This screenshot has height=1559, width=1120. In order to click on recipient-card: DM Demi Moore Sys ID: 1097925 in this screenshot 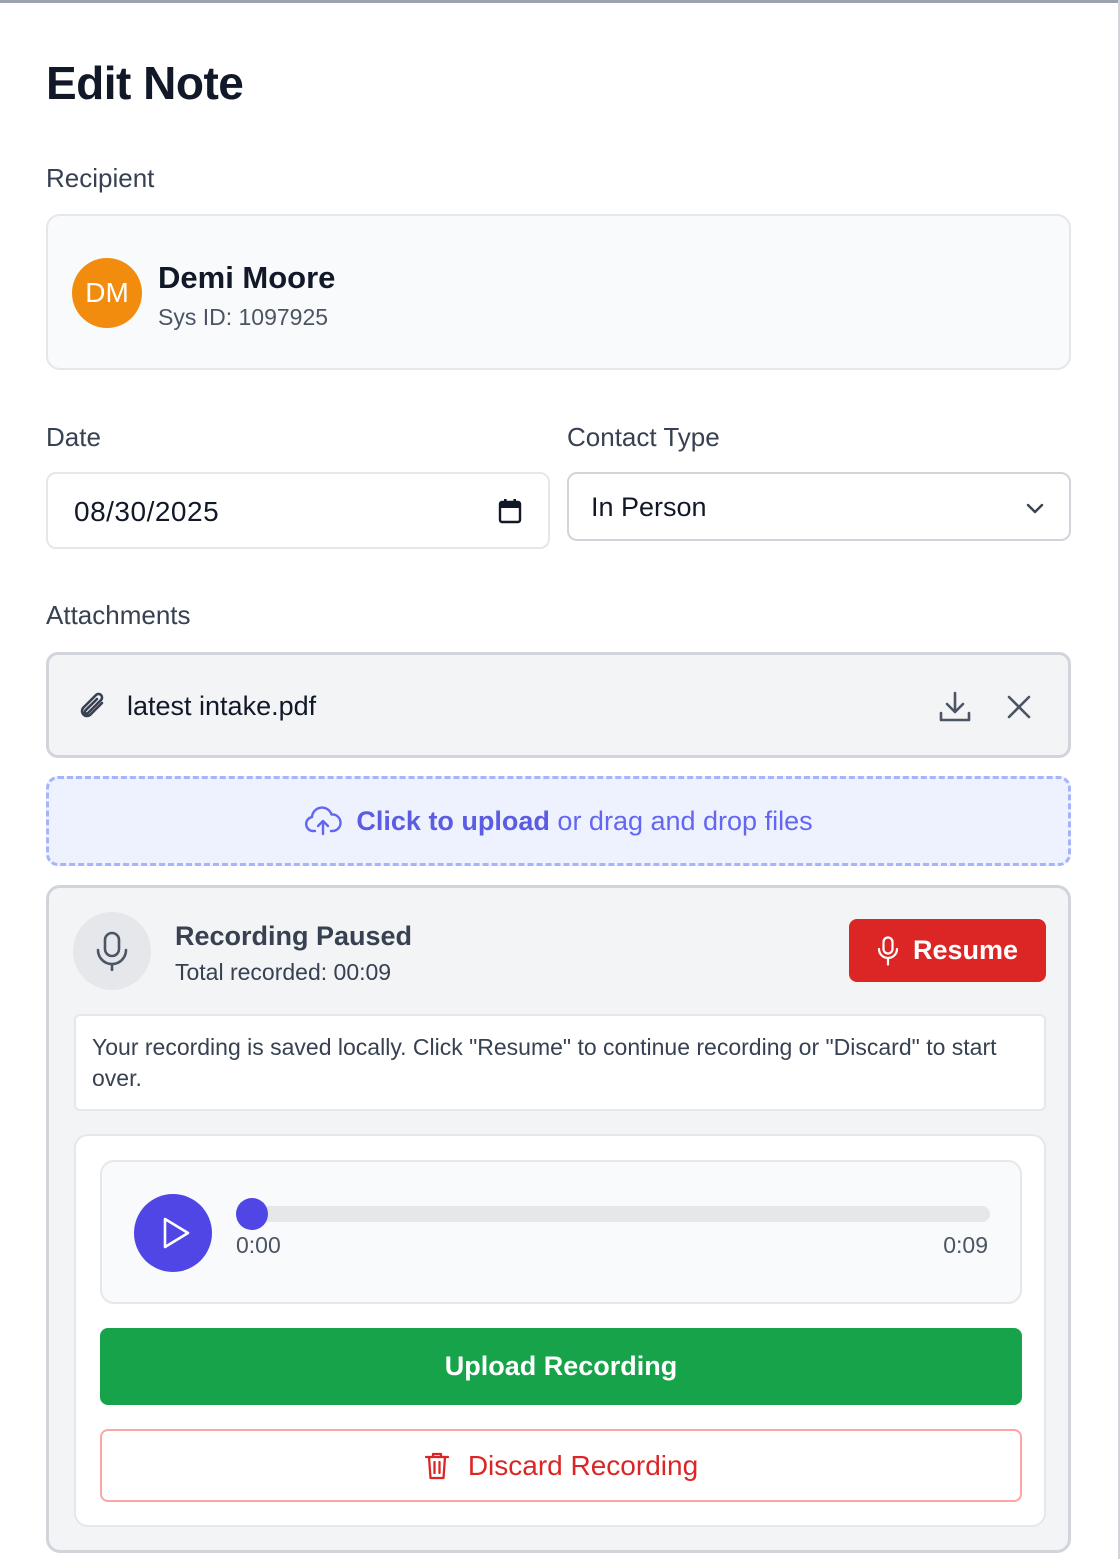, I will do `click(558, 292)`.